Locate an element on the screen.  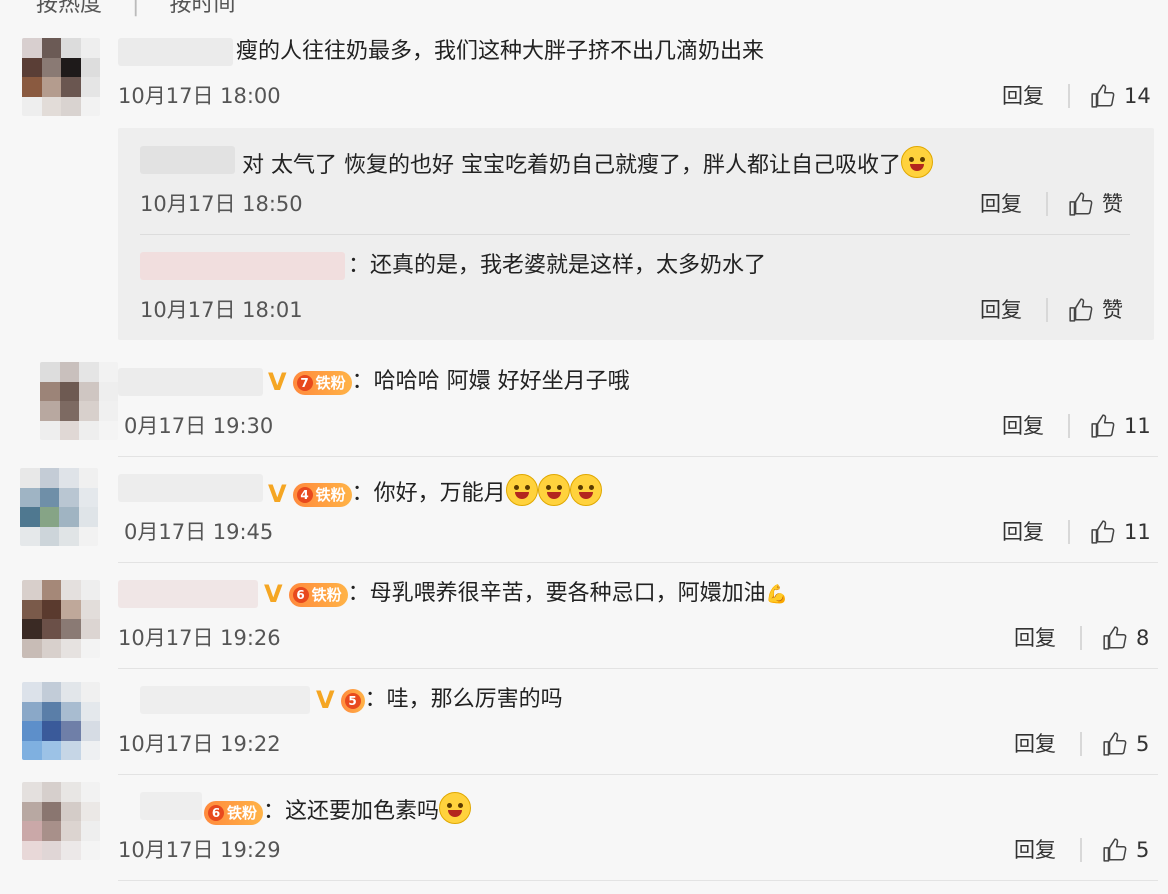
fan-badge: 7 铁粉 is located at coordinates (322, 383).